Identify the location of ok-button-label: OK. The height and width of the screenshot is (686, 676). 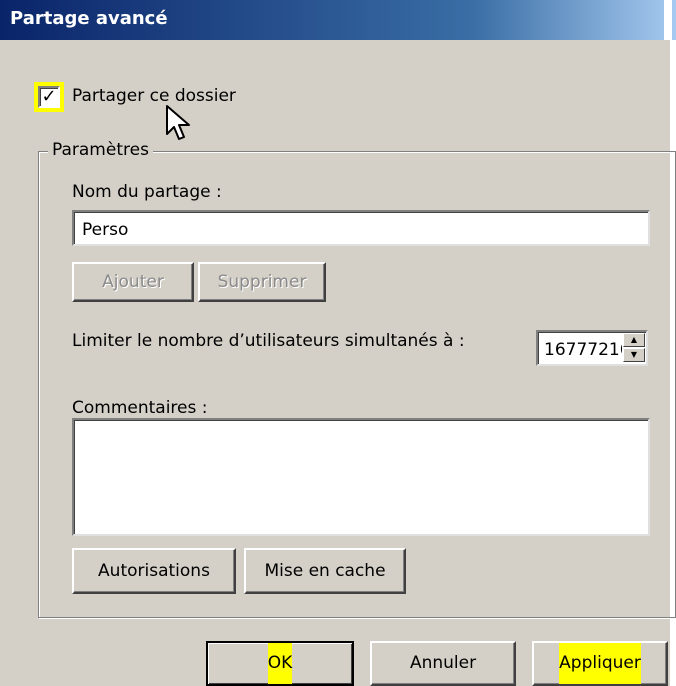
(280, 663).